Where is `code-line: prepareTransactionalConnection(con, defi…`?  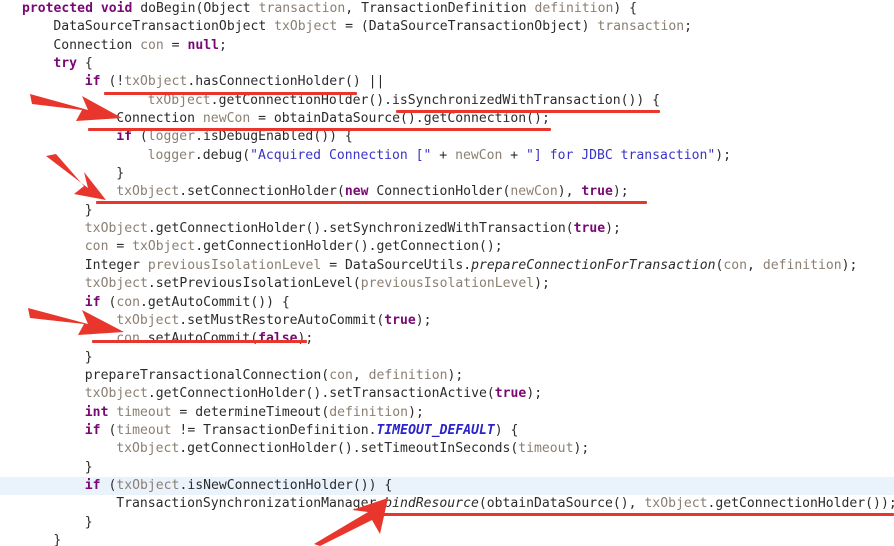 code-line: prepareTransactionalConnection(con, defi… is located at coordinates (274, 375).